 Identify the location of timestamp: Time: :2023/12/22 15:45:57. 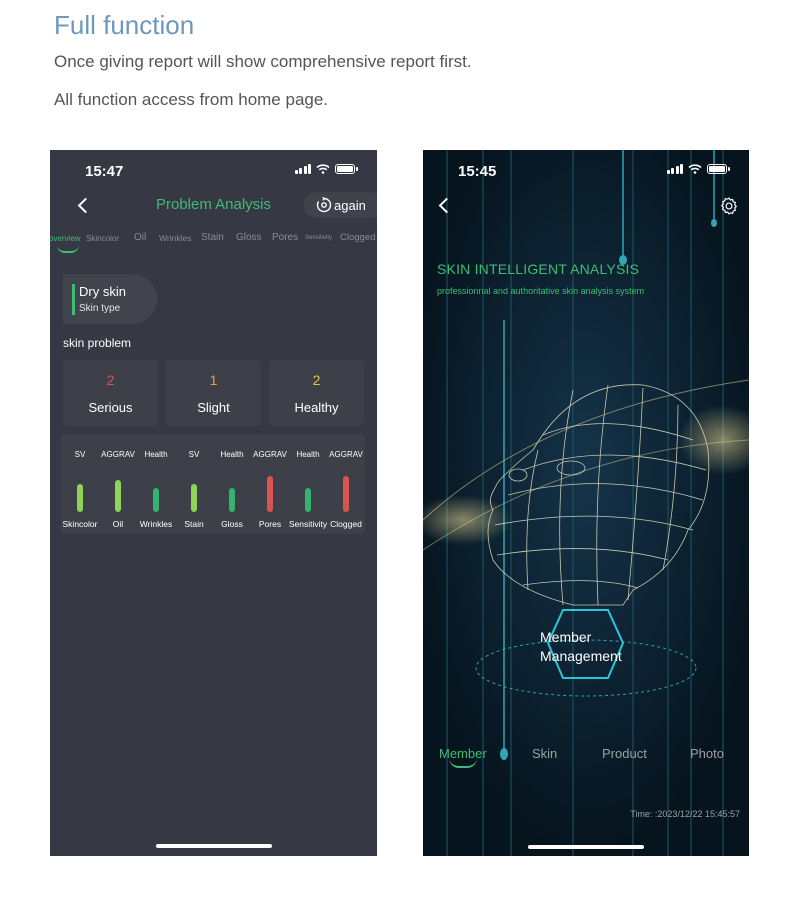
(685, 814).